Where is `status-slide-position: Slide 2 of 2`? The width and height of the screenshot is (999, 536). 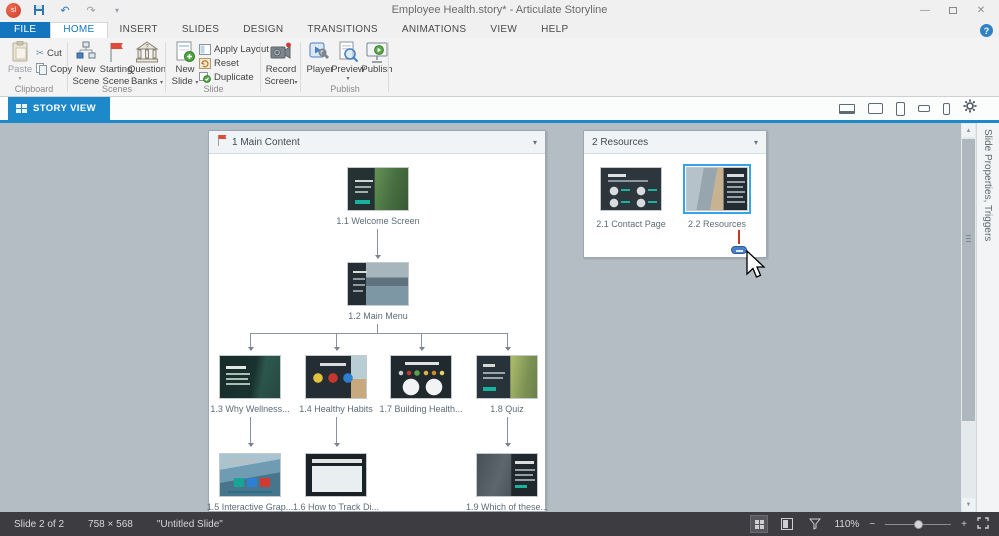
status-slide-position: Slide 2 of 2 is located at coordinates (39, 524).